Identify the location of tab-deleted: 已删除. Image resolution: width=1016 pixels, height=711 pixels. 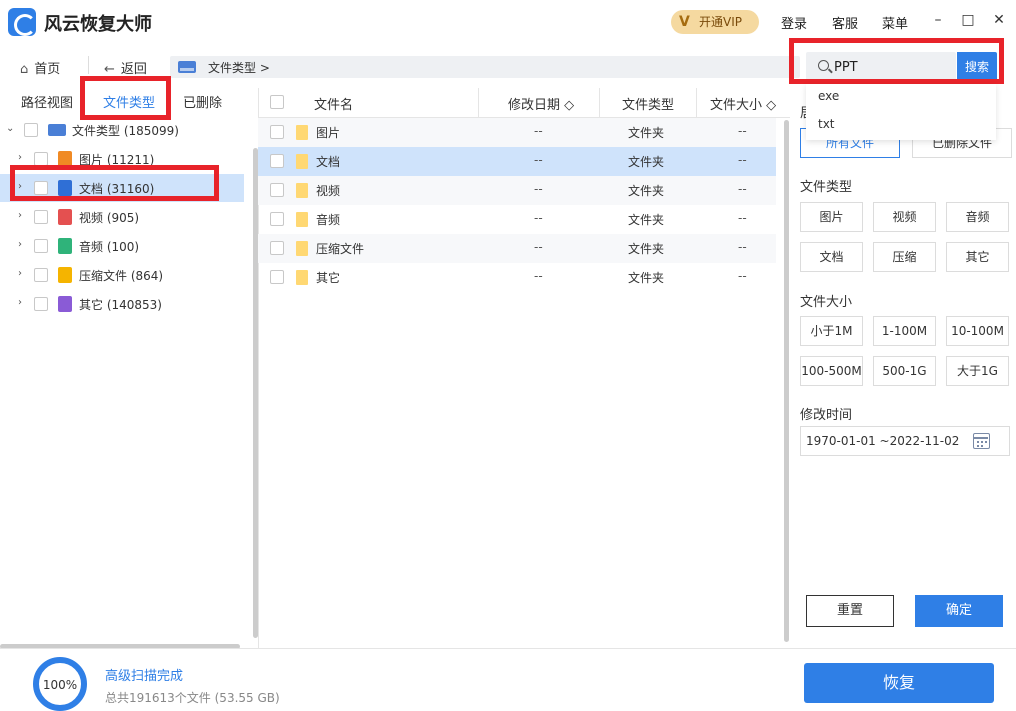
(202, 101).